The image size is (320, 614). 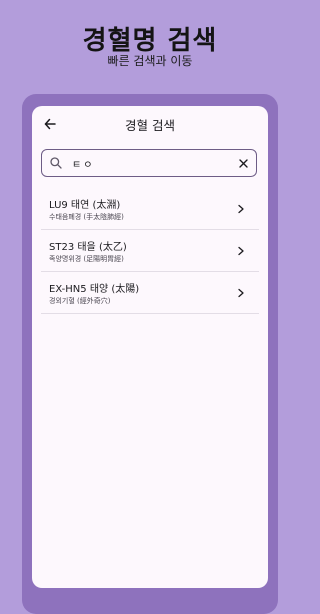 I want to click on search-icon, so click(x=56, y=163).